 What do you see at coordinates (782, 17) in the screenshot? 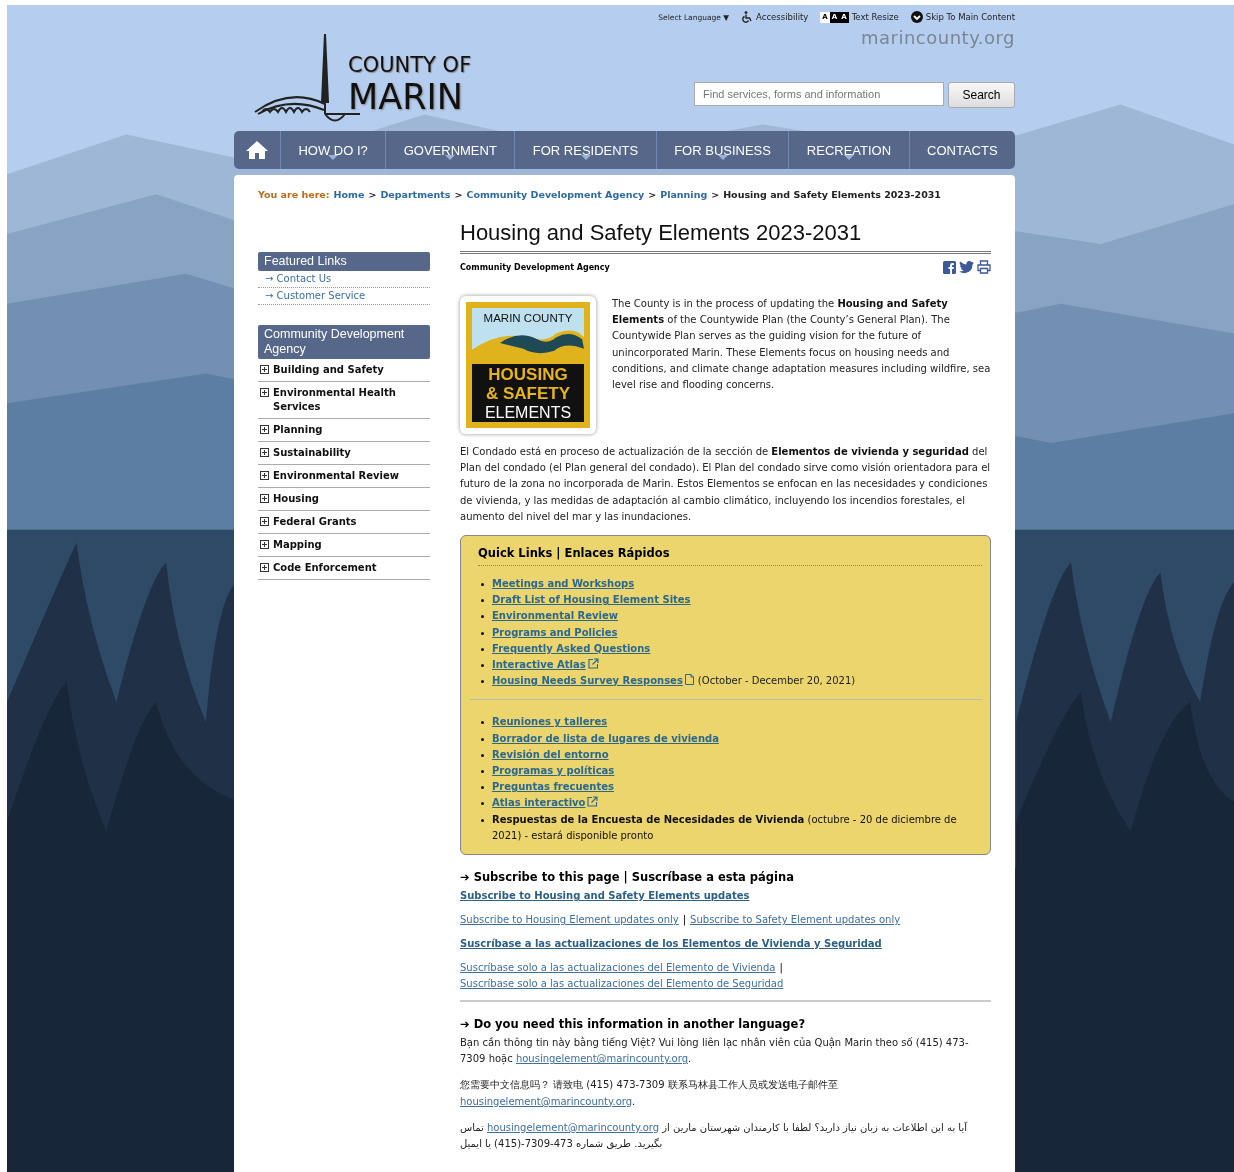
I see `accessibility-link: Accessibility` at bounding box center [782, 17].